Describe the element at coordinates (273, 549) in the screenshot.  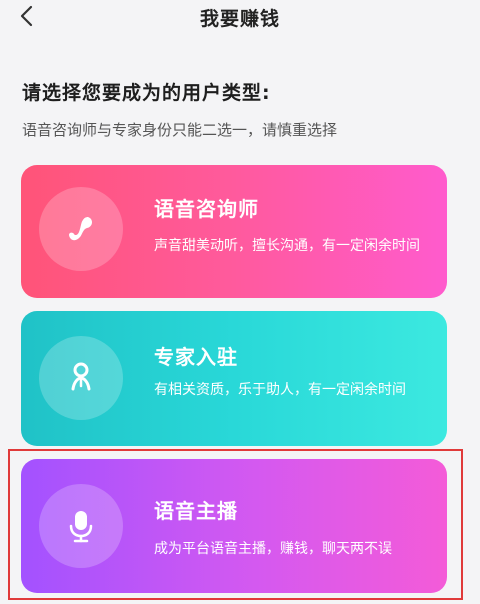
I see `option-description: 成为平台语音主播，赚钱，聊天两不误` at that location.